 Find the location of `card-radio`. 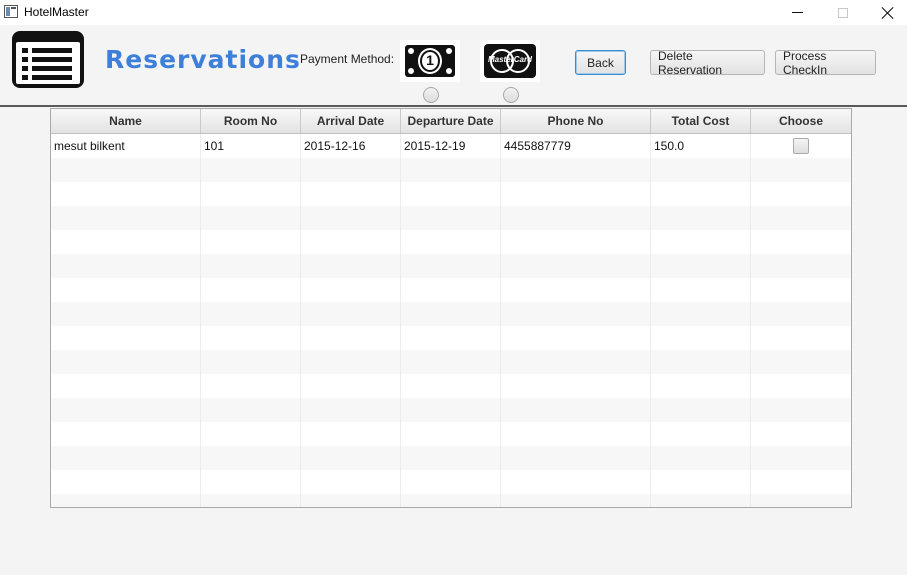

card-radio is located at coordinates (511, 95).